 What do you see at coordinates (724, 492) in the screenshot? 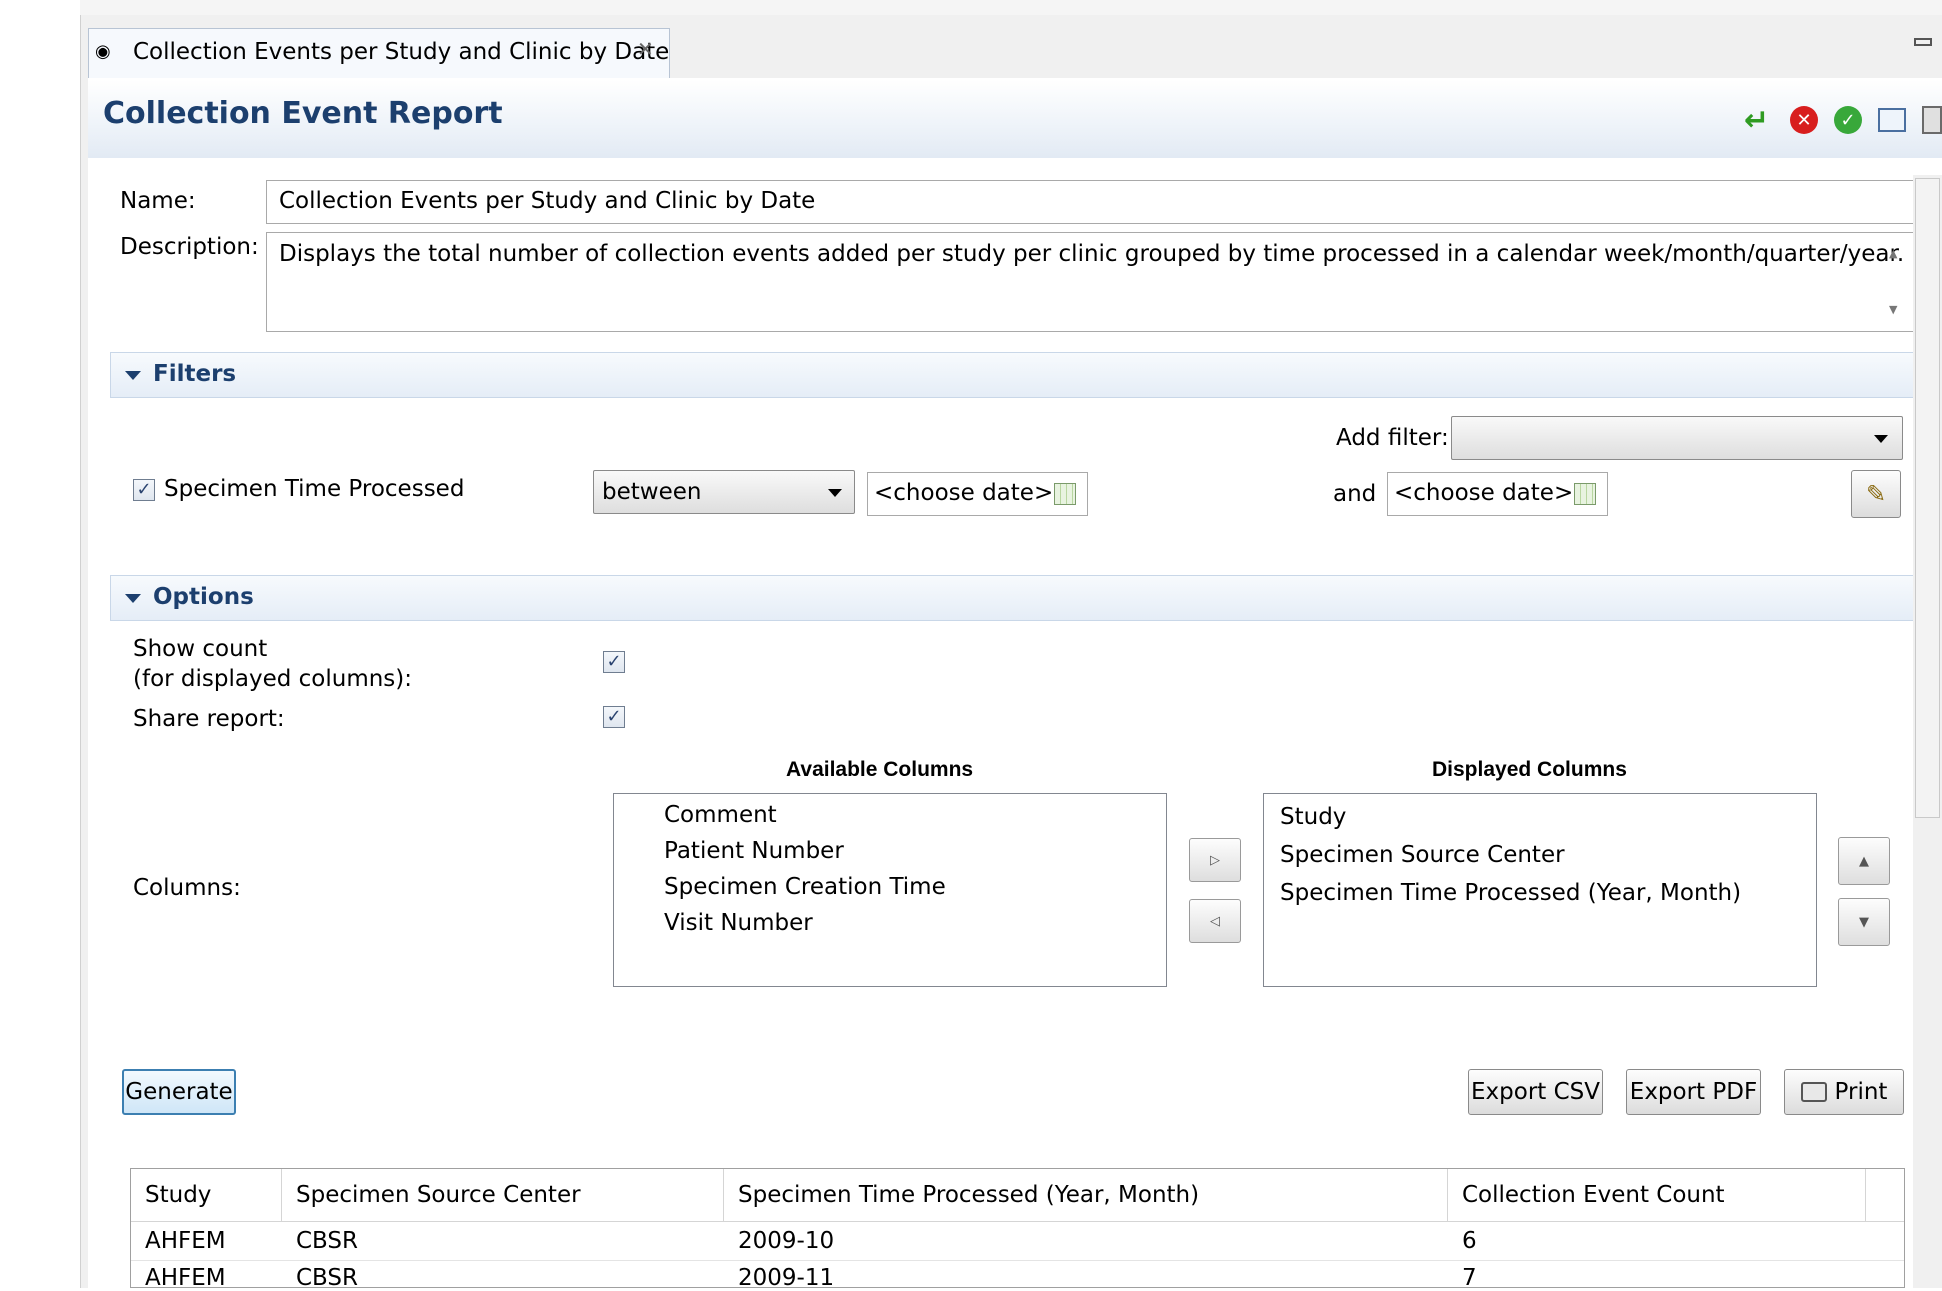
I see `operator-select: between` at bounding box center [724, 492].